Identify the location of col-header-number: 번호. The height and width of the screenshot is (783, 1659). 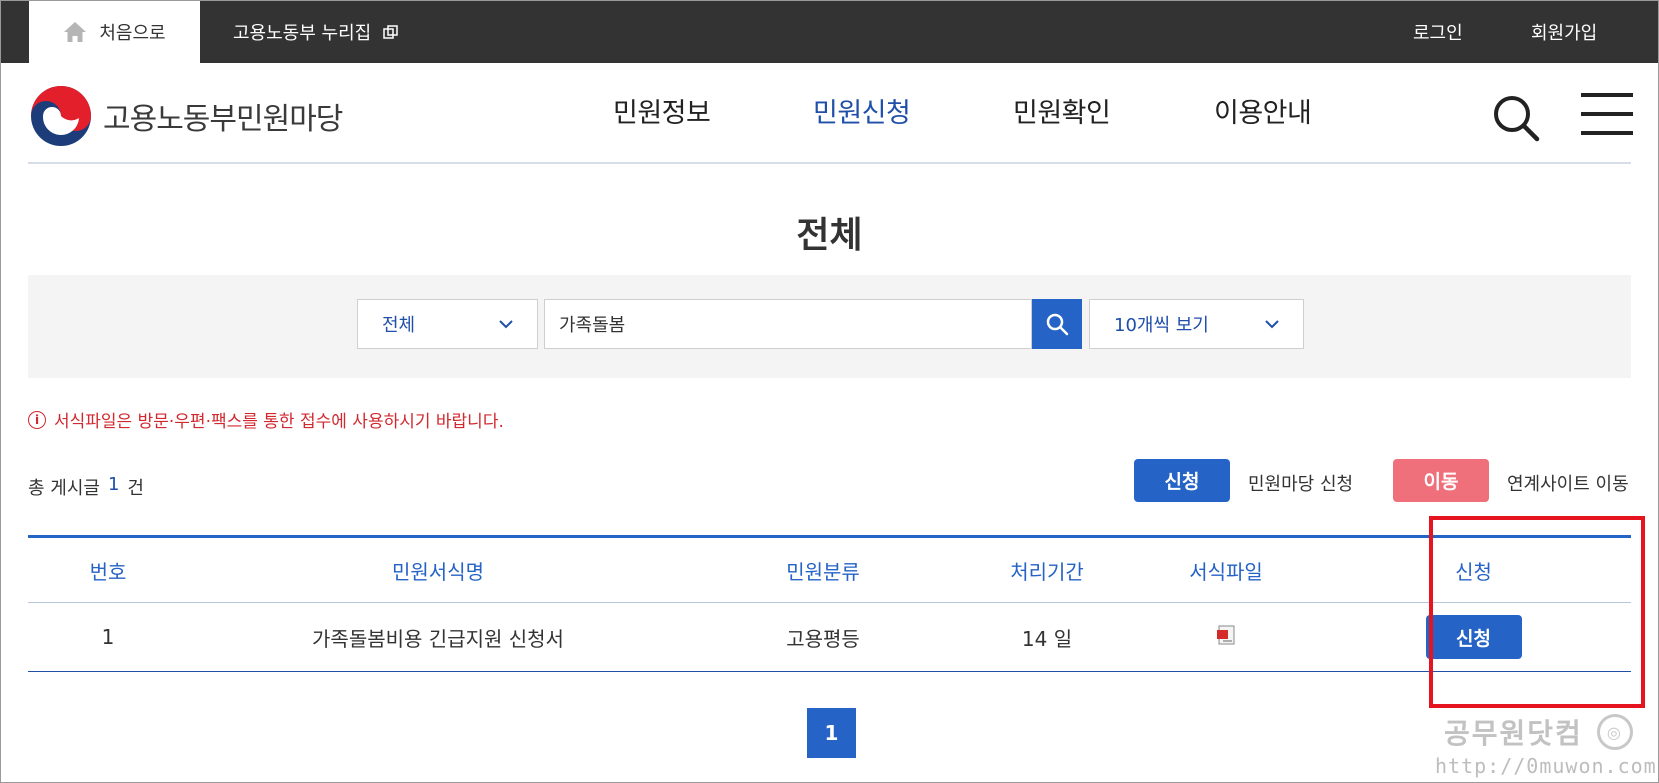
(108, 571).